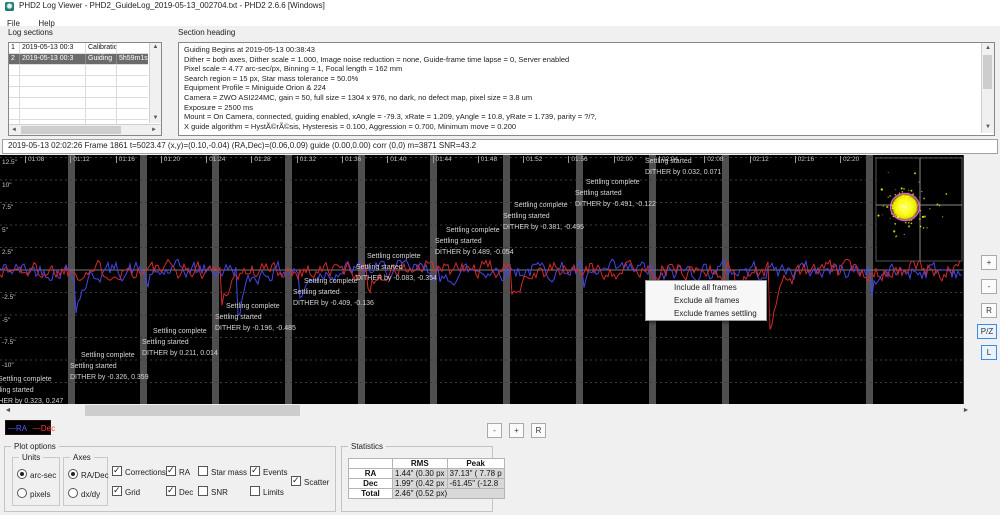 The image size is (1000, 515). What do you see at coordinates (475, 463) in the screenshot?
I see `stats-header: Peak` at bounding box center [475, 463].